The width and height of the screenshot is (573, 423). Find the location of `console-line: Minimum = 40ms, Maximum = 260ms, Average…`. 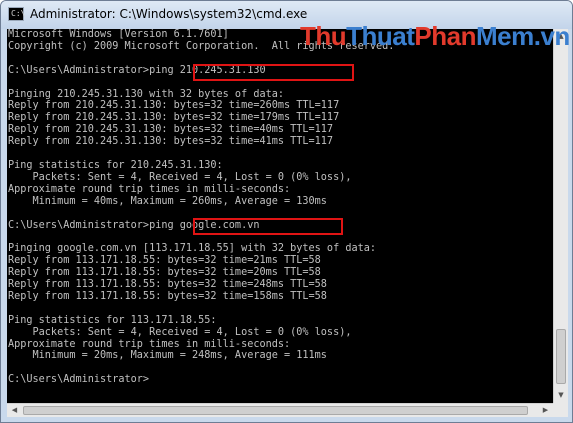

console-line: Minimum = 40ms, Maximum = 260ms, Average… is located at coordinates (167, 201).